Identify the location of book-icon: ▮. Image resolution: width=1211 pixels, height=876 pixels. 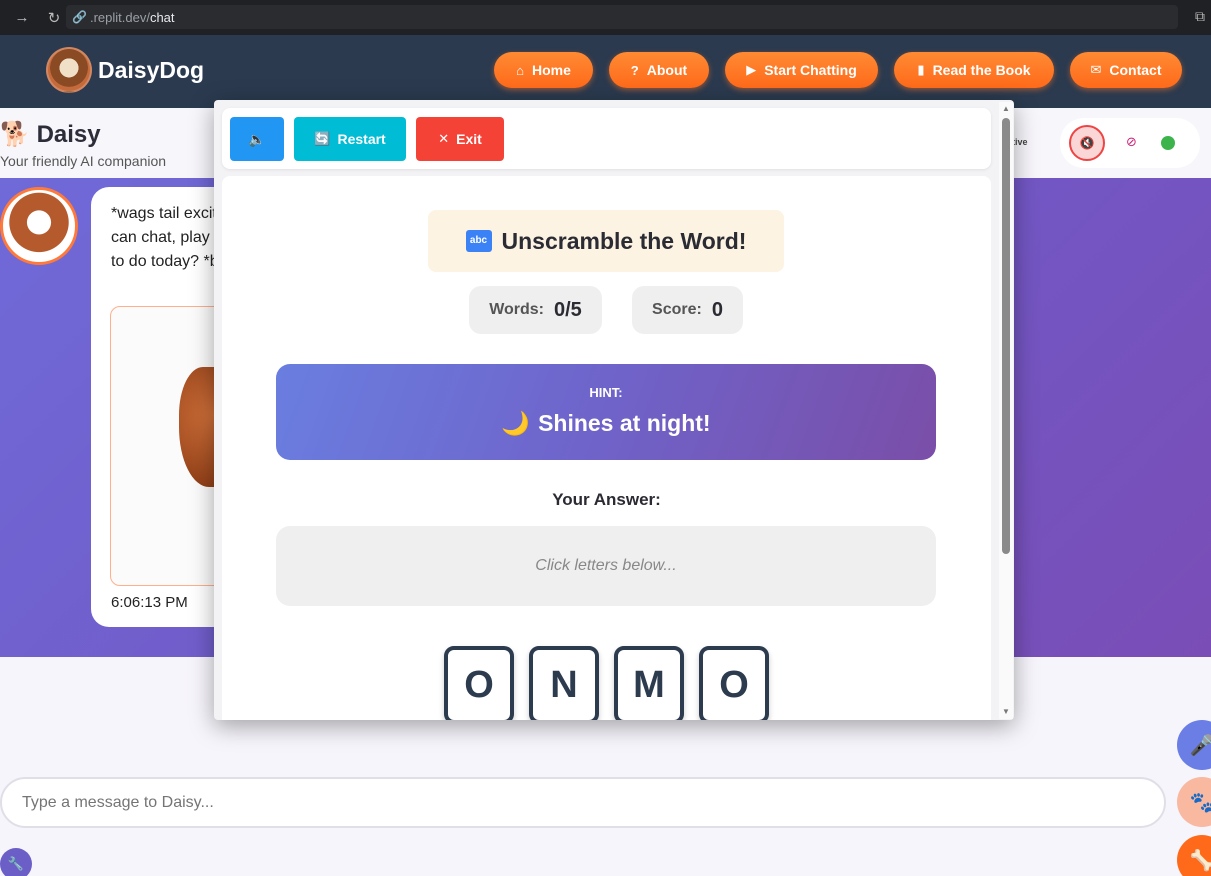
(921, 69).